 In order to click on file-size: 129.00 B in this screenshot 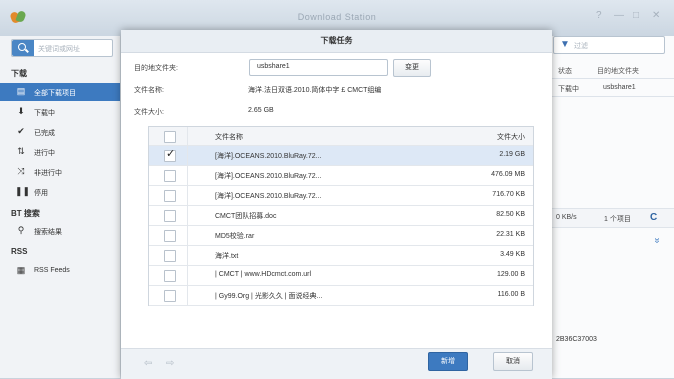, I will do `click(510, 274)`.